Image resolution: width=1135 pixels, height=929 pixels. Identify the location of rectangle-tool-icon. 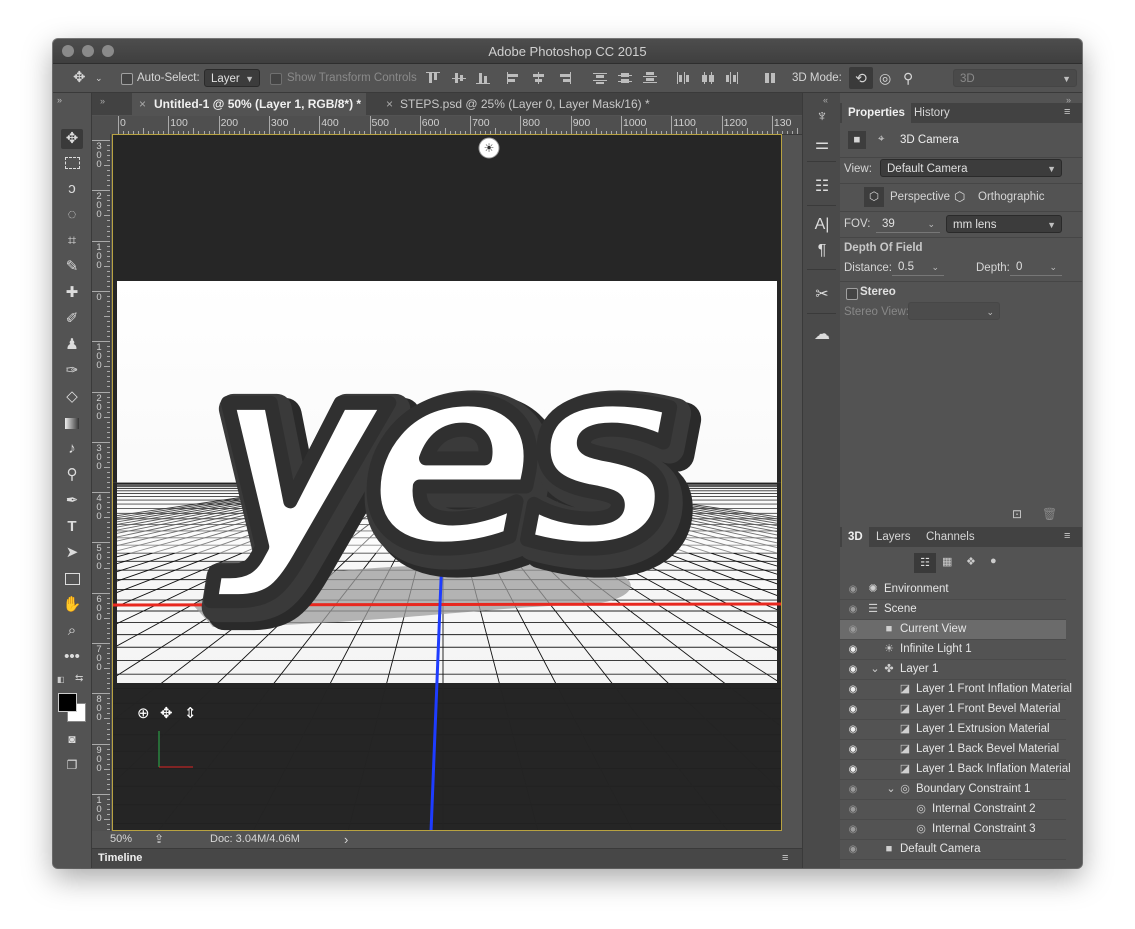
(72, 579).